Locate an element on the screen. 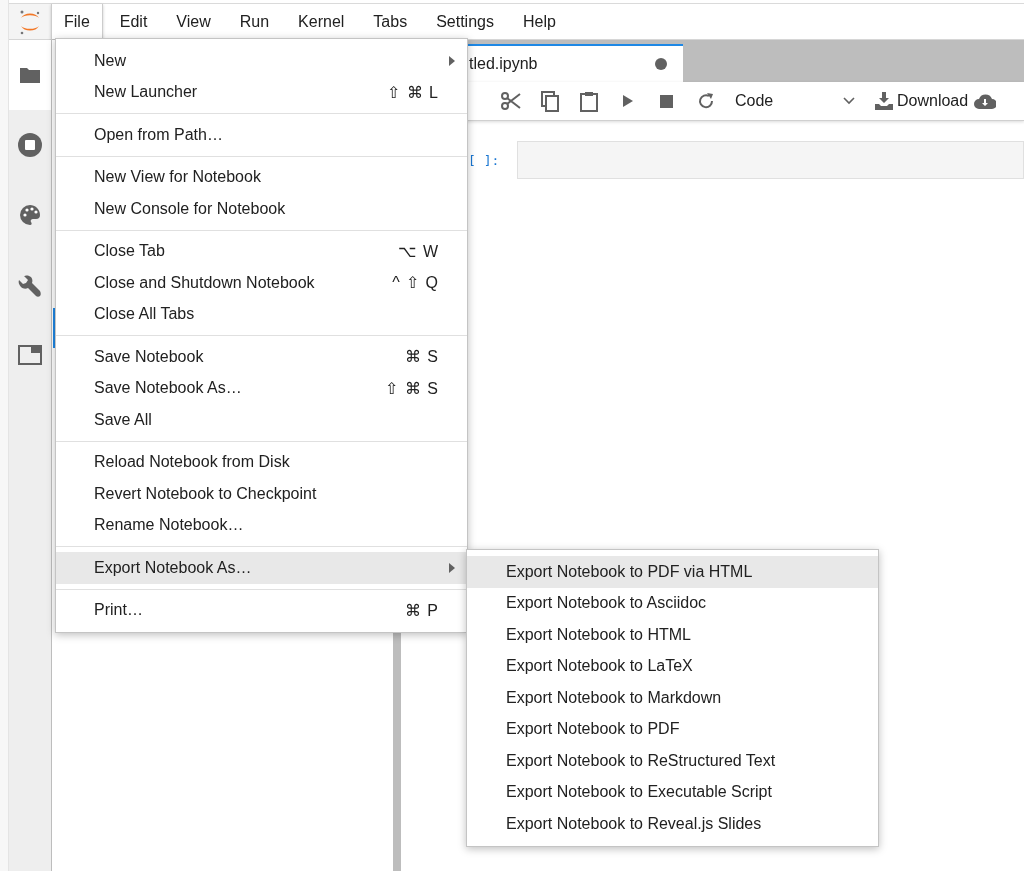 The height and width of the screenshot is (871, 1024). menu-item: Run is located at coordinates (254, 21).